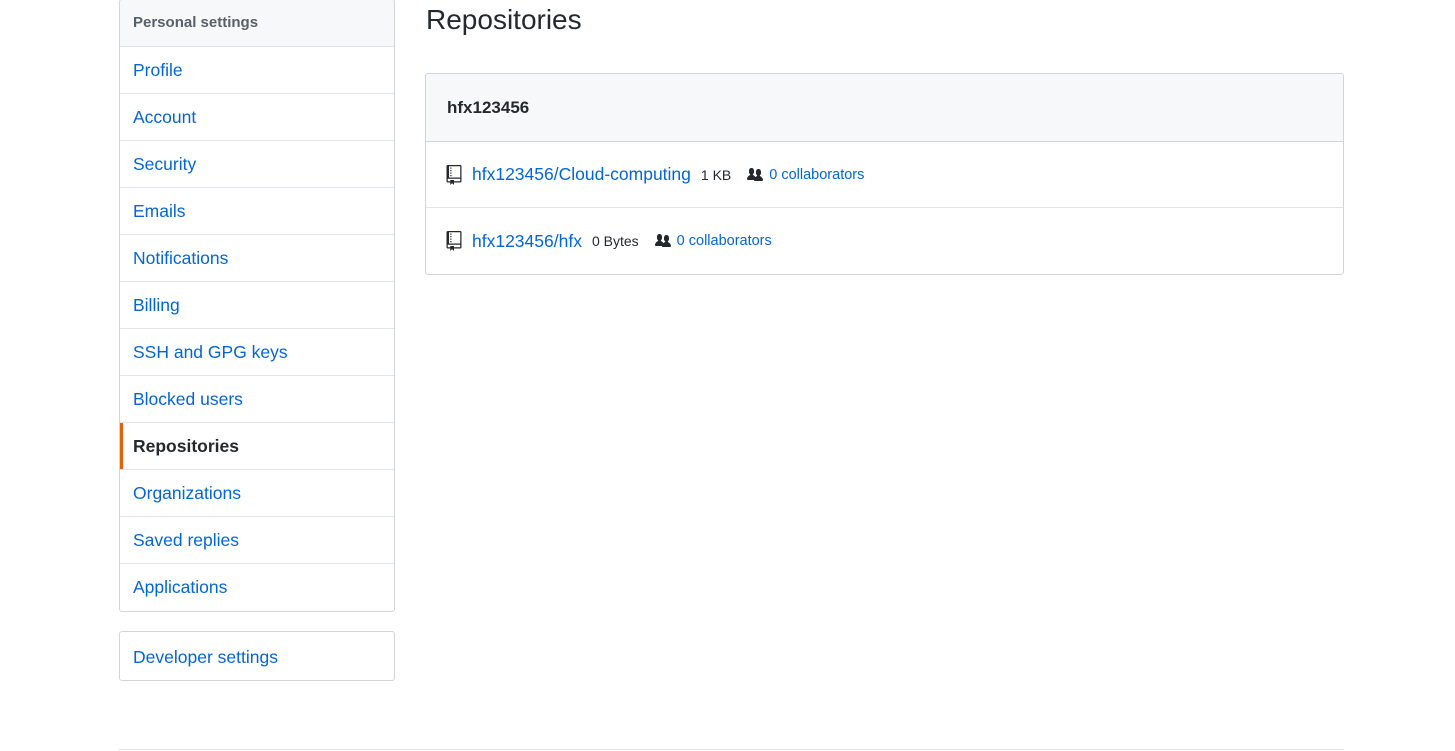 The height and width of the screenshot is (751, 1455). Describe the element at coordinates (257, 587) in the screenshot. I see `sidebar-item-applications: Applications` at that location.